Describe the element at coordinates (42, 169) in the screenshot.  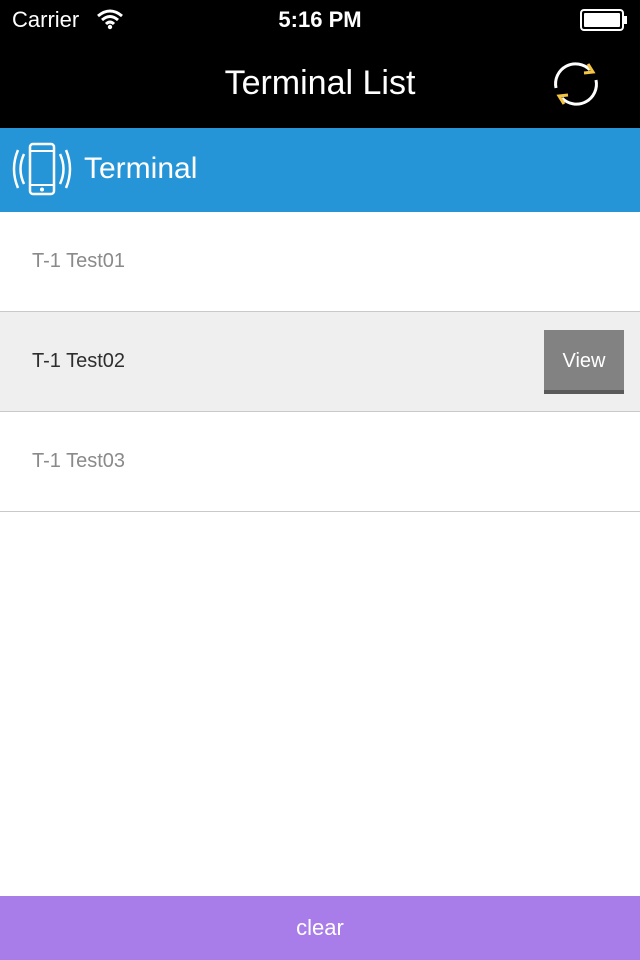
I see `phone-vibrate-icon` at that location.